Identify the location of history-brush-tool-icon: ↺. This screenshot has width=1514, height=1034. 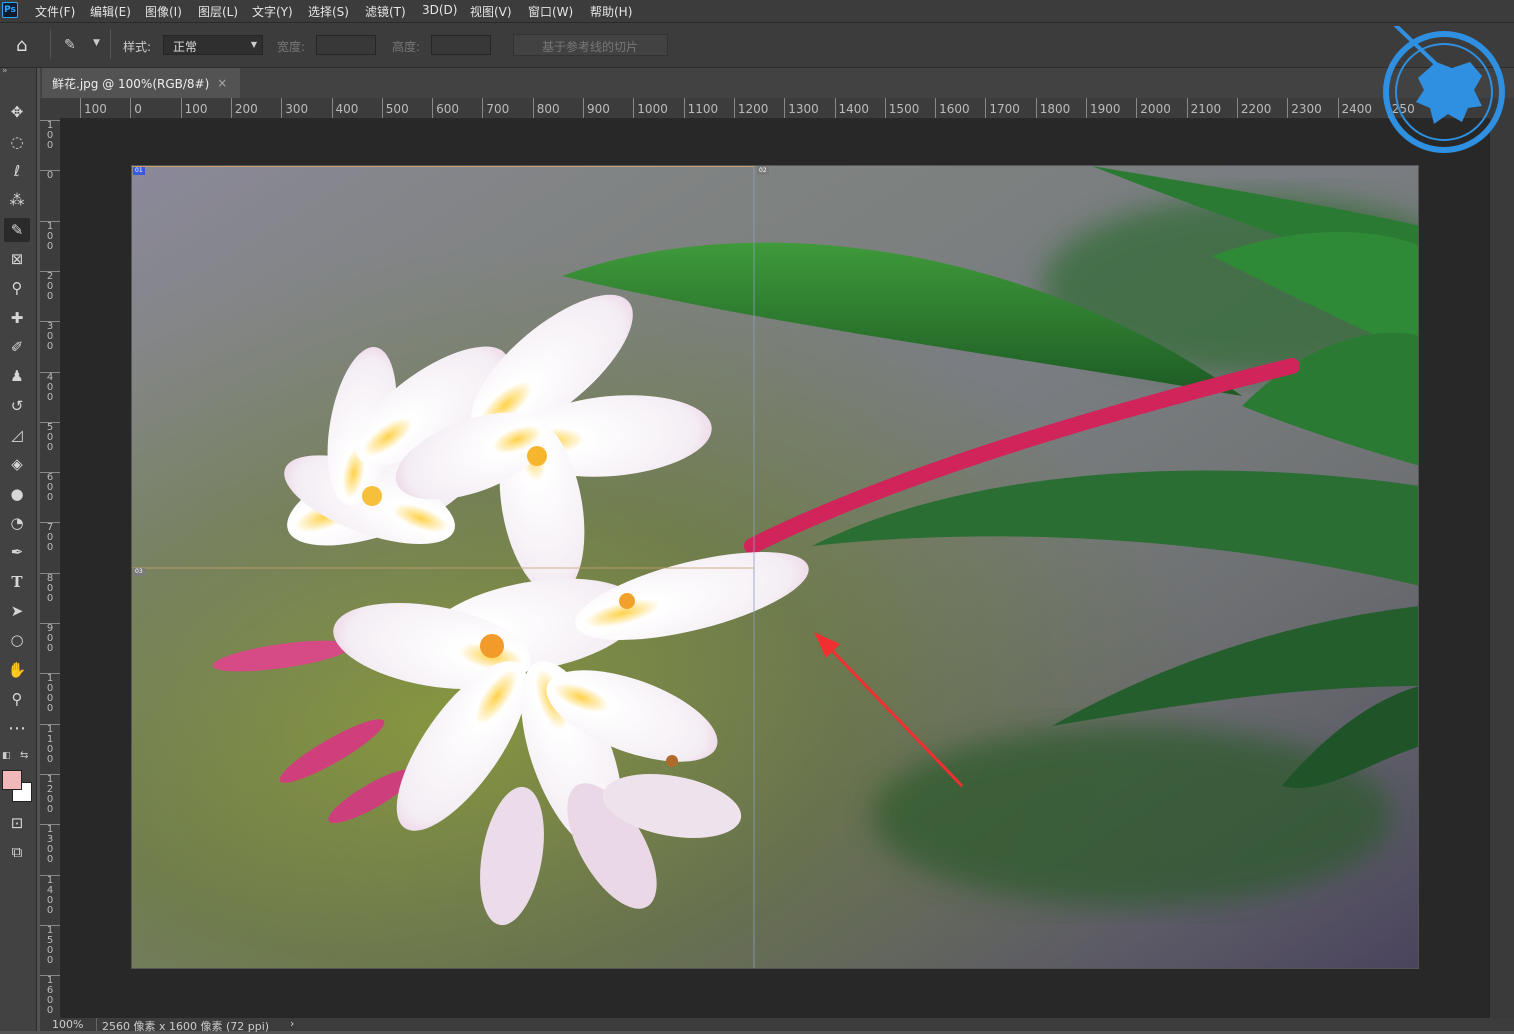
(17, 406).